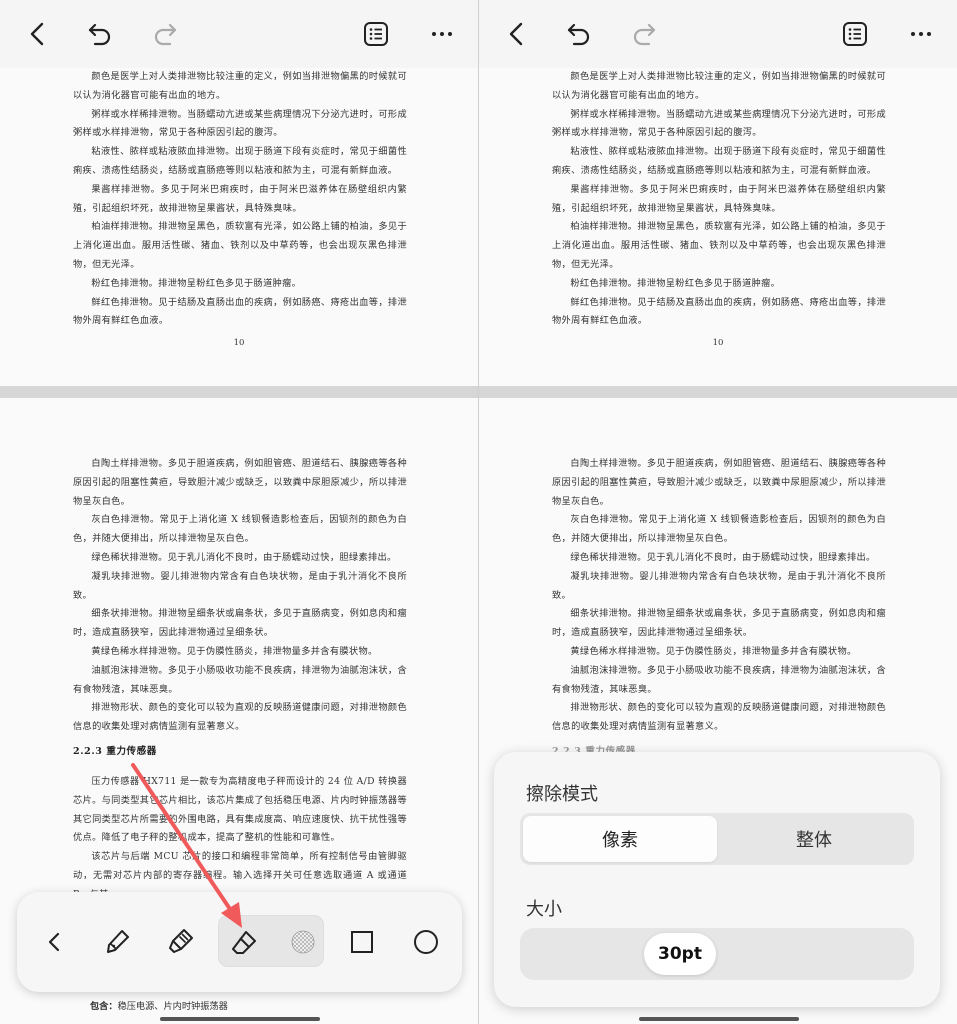 This screenshot has height=1024, width=957. I want to click on drawing-toolbar, so click(239, 942).